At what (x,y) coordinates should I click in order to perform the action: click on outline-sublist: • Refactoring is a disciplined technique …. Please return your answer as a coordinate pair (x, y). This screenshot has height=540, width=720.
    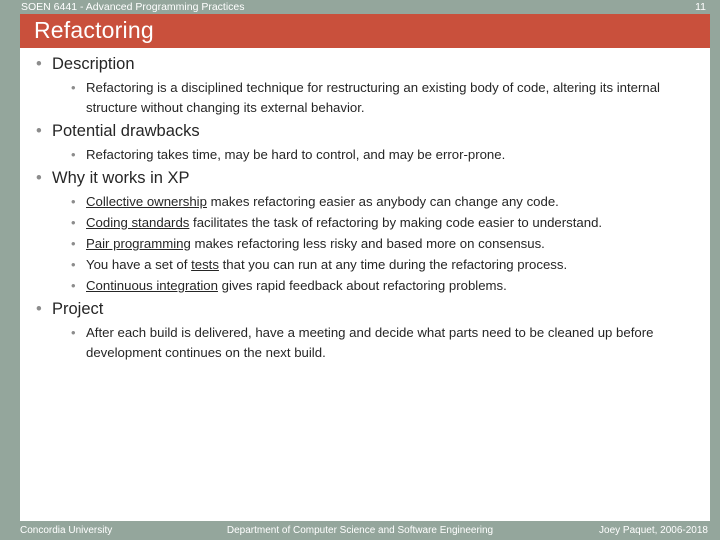
    Looking at the image, I should click on (365, 98).